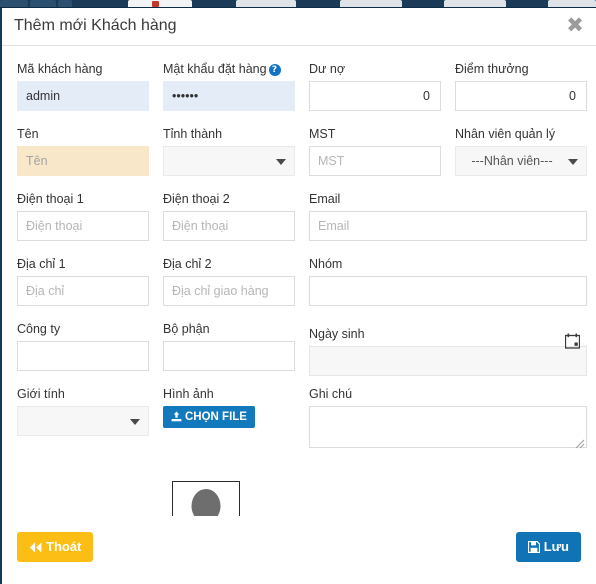  Describe the element at coordinates (41, 264) in the screenshot. I see `label-address1: Địa chỉ 1` at that location.